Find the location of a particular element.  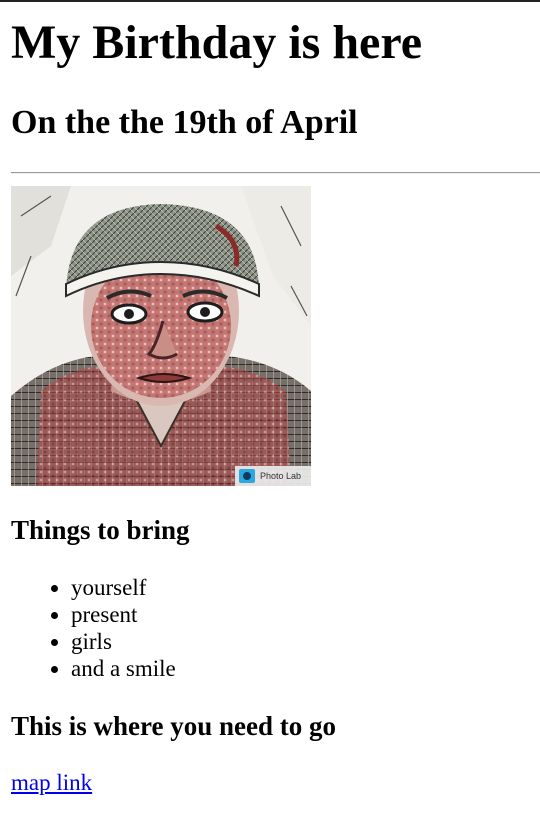

things-to-bring-heading: Things to bring is located at coordinates (100, 530).